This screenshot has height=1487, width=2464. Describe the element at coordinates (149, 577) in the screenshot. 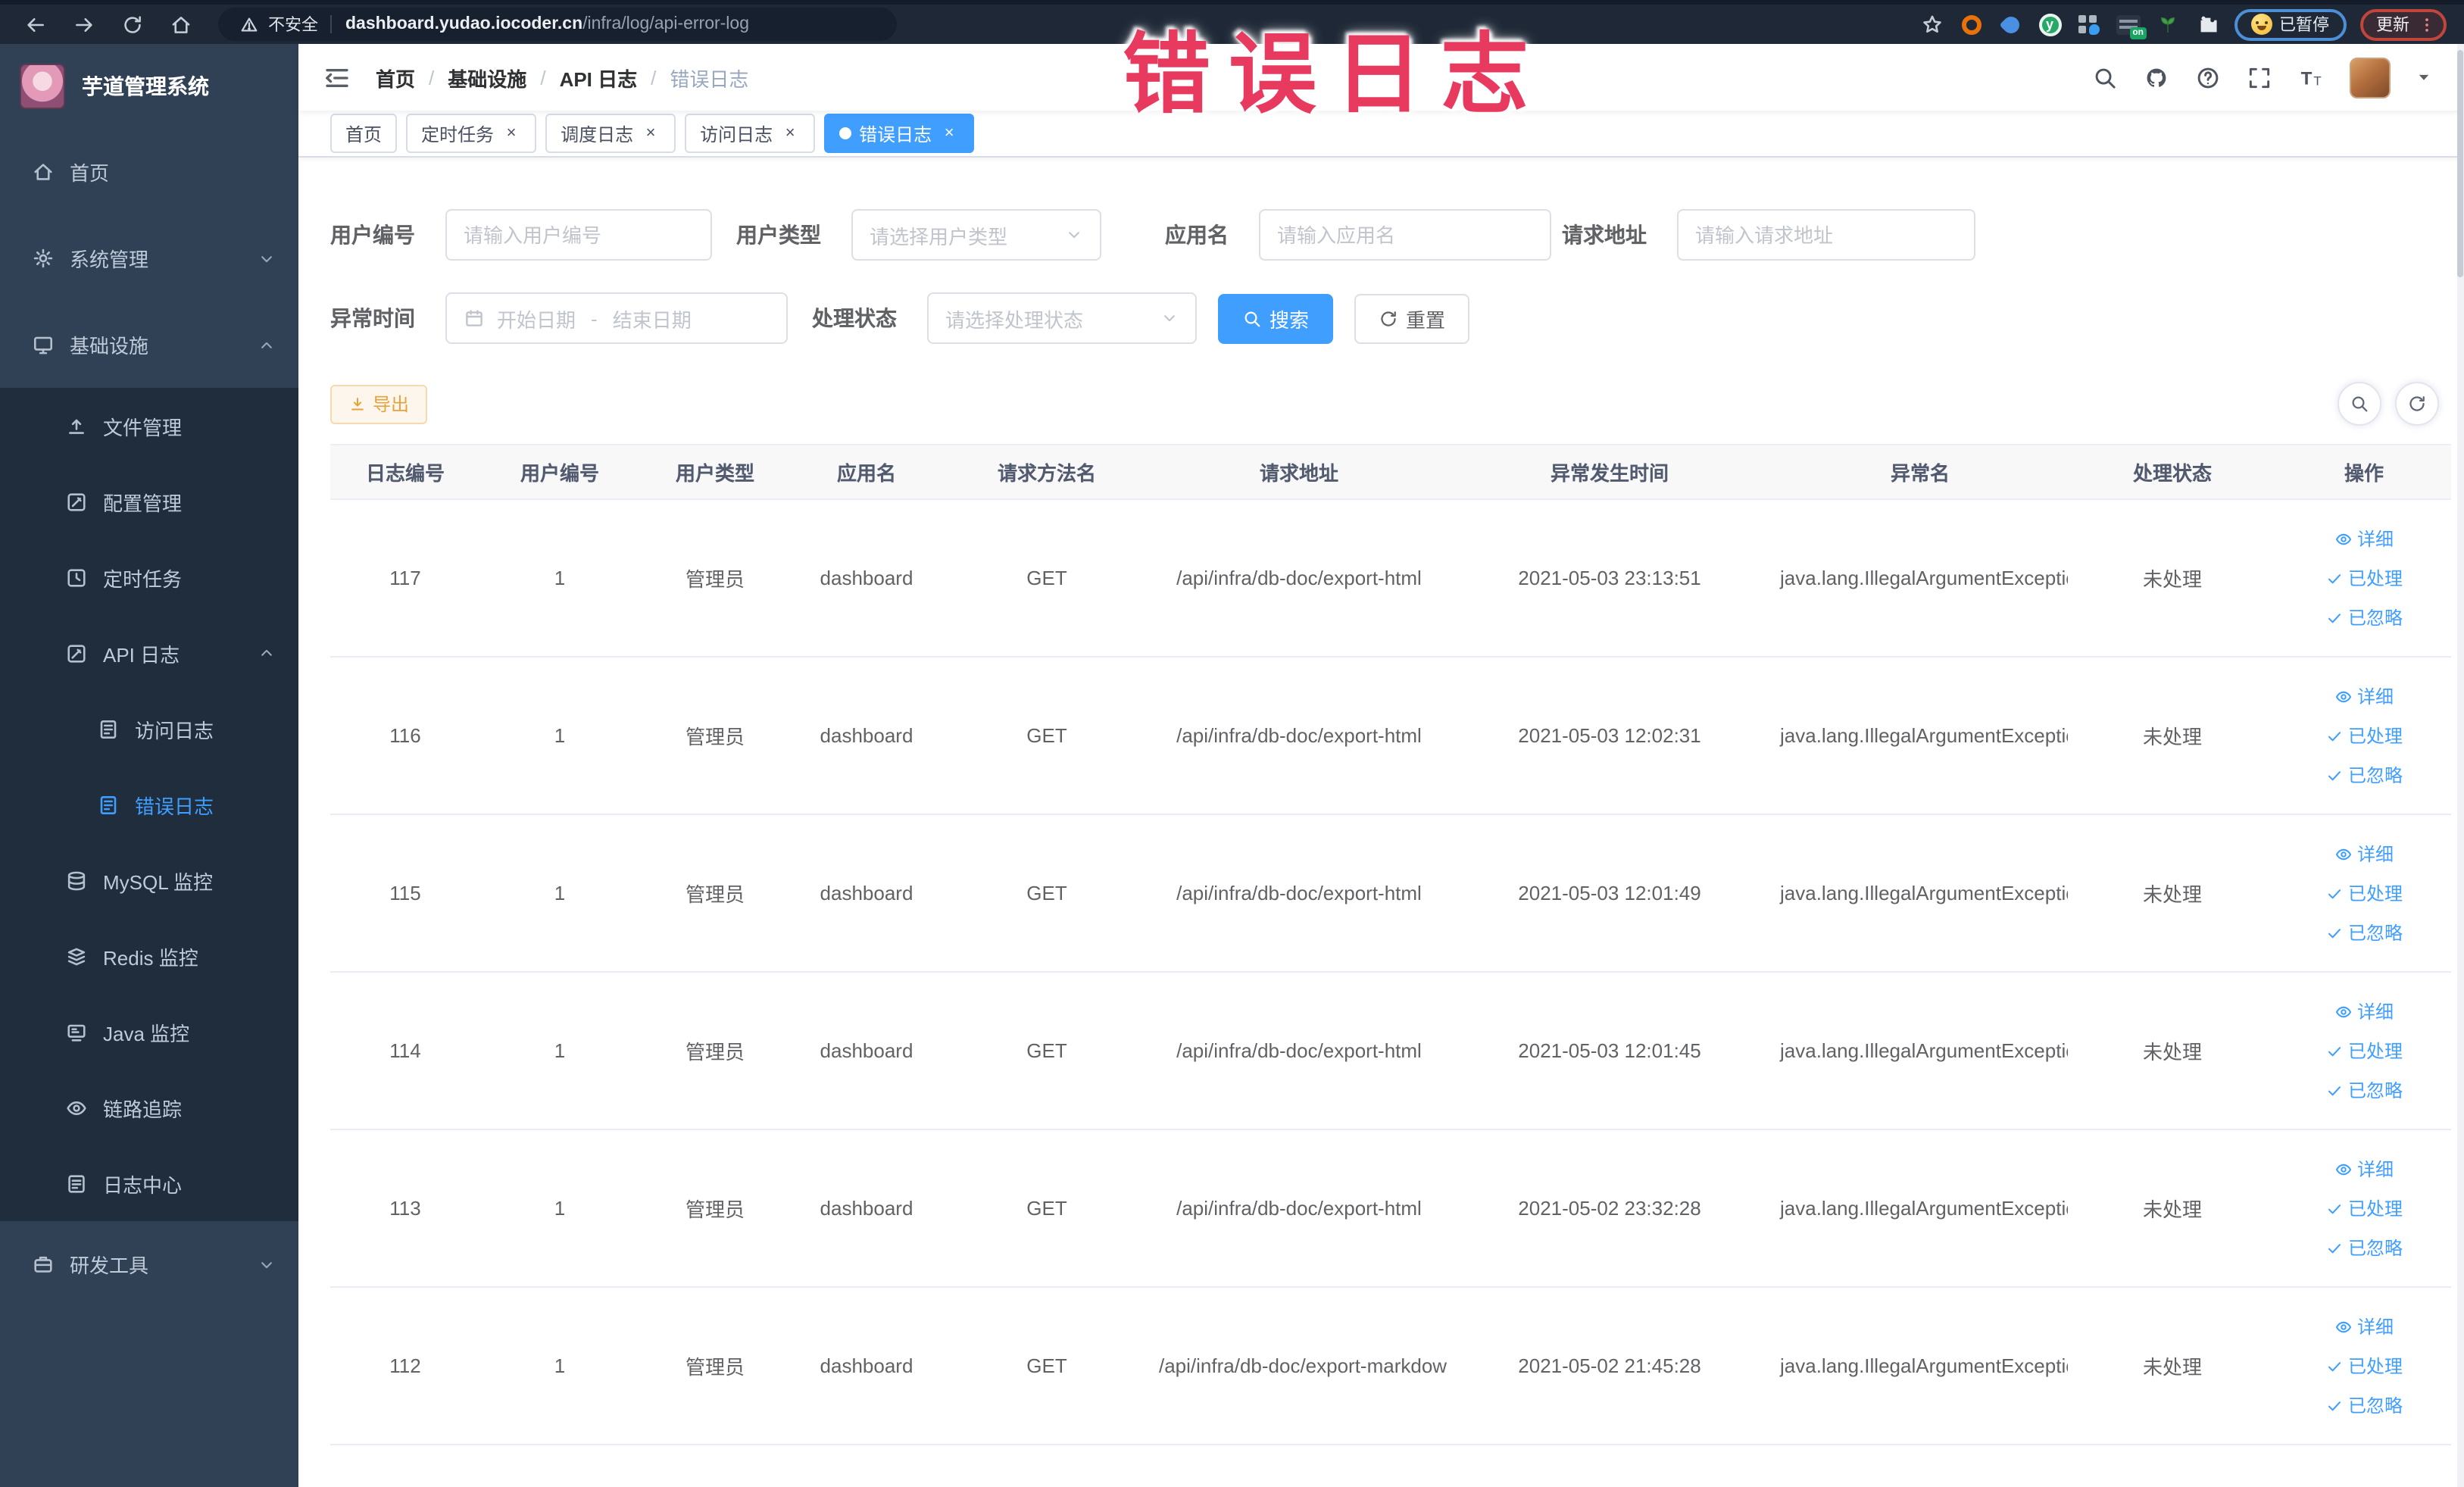

I see `sidebar-item-job: 定时任务` at that location.